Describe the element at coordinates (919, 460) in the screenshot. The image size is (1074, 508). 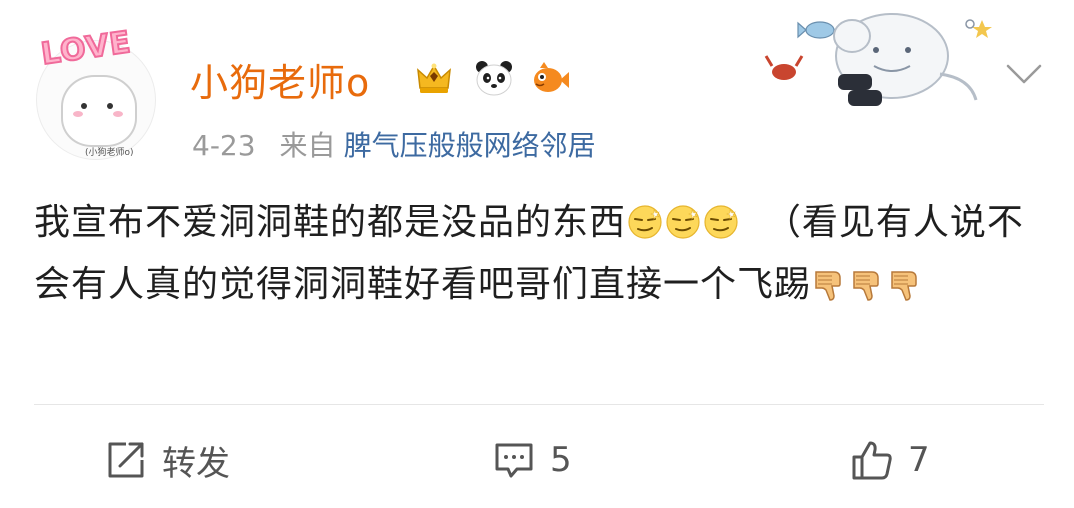
I see `like-count: 7` at that location.